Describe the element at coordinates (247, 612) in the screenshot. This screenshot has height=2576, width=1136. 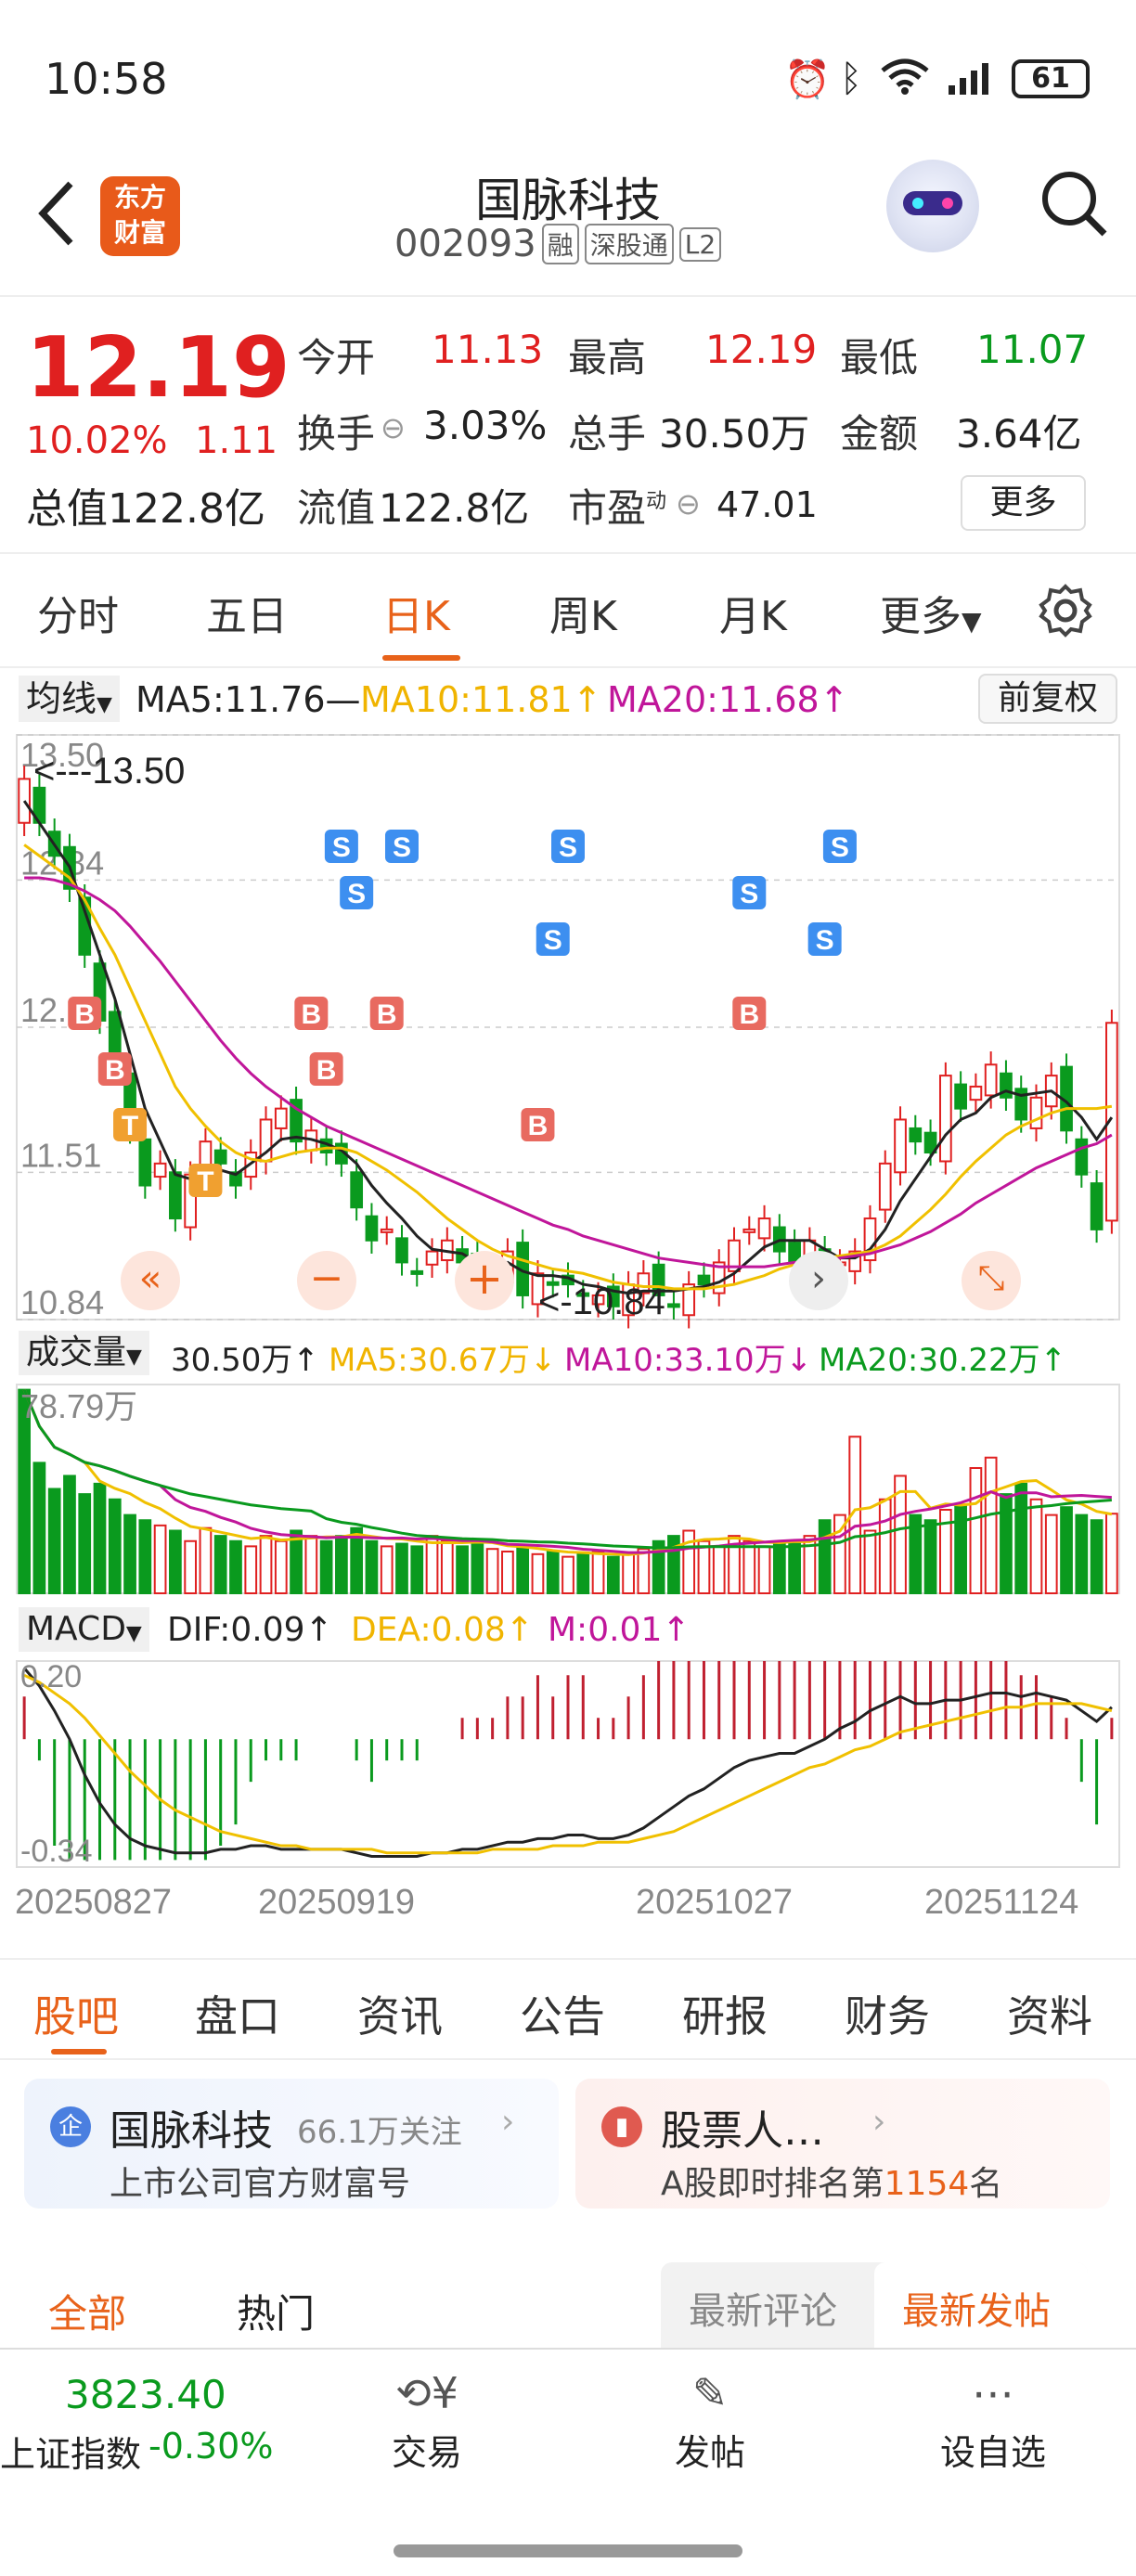
I see `tab-five-day: 五日` at that location.